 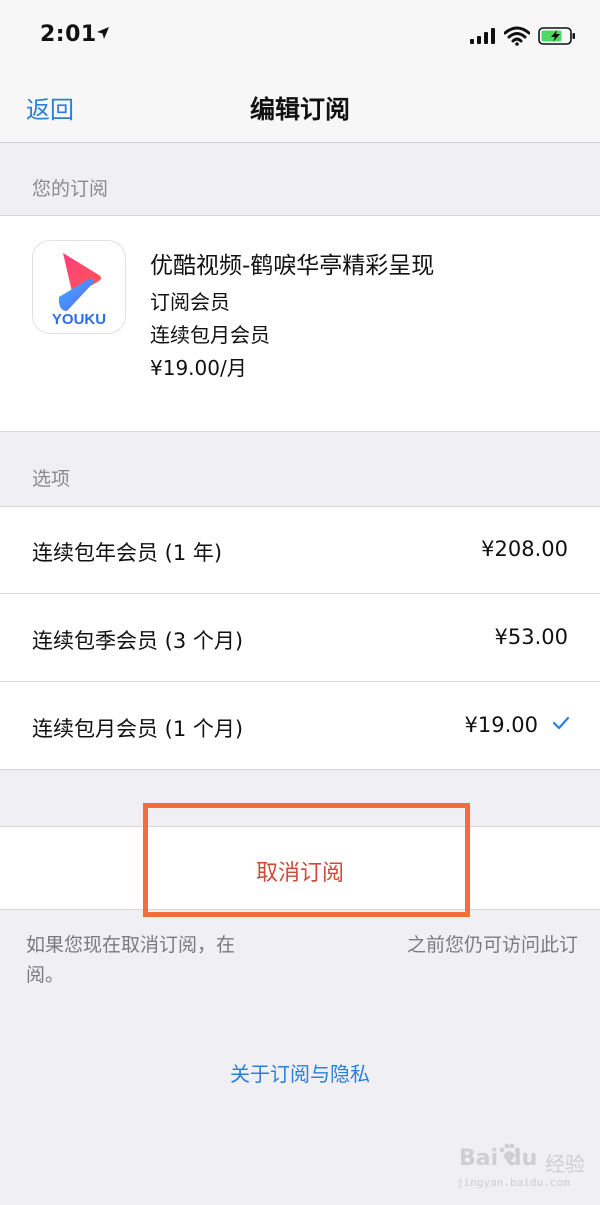 I want to click on subscription-type: 订阅会员, so click(x=190, y=302).